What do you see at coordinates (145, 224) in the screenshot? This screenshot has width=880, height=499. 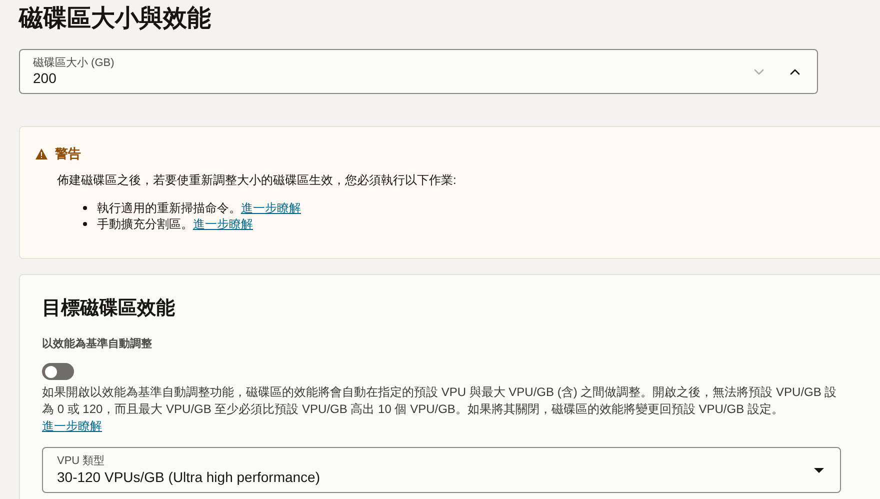 I see `list-item-text: 手動擴充分割區。` at bounding box center [145, 224].